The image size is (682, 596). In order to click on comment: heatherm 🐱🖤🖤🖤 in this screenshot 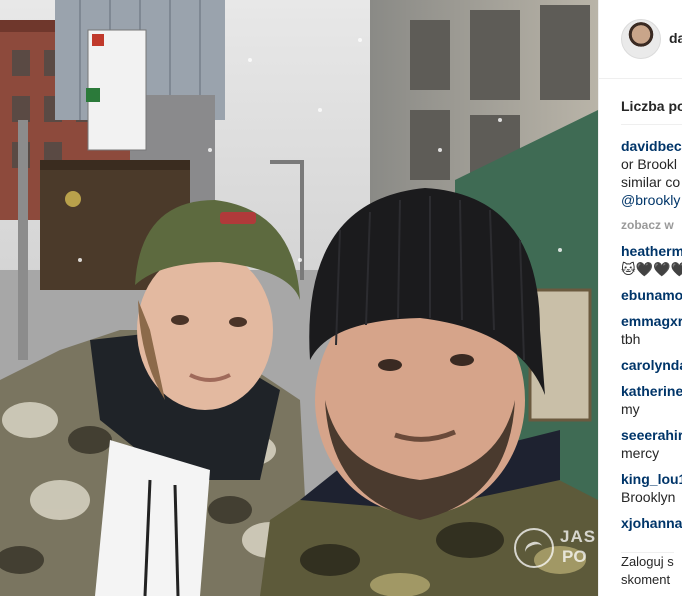, I will do `click(651, 260)`.